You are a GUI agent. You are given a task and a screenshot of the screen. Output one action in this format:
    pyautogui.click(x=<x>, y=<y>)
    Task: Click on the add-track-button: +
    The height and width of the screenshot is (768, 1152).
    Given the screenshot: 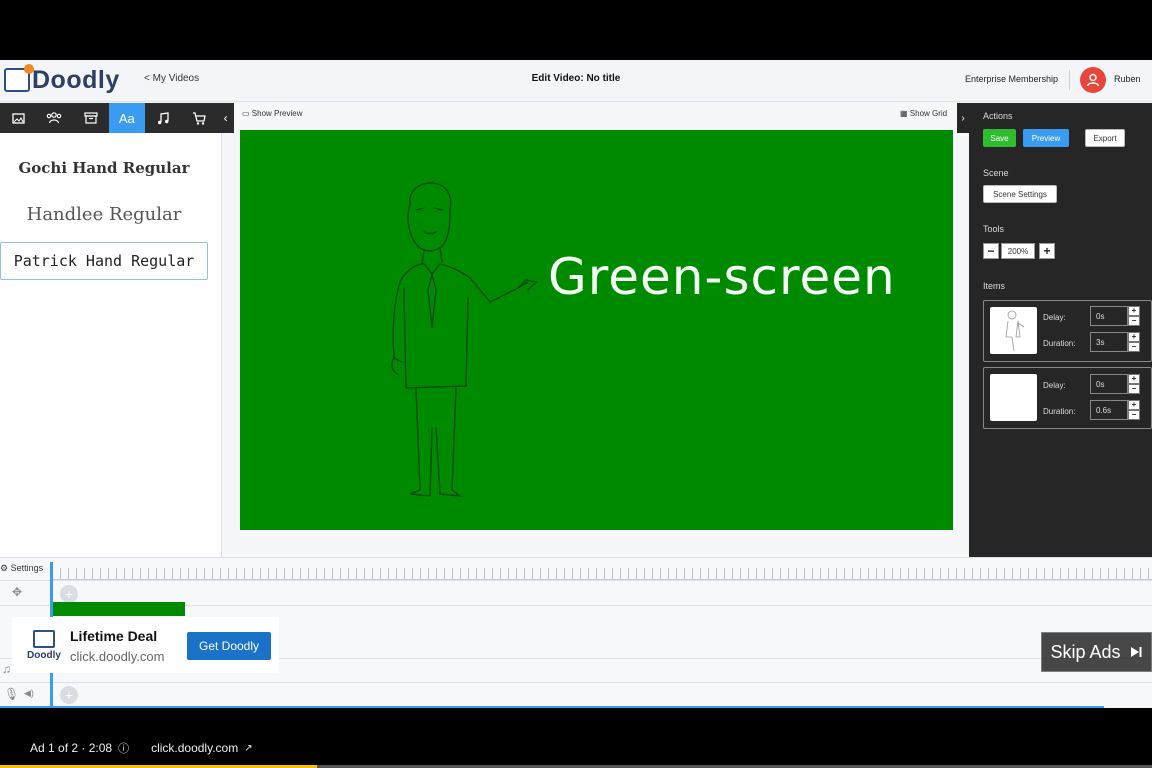 What is the action you would take?
    pyautogui.click(x=69, y=594)
    